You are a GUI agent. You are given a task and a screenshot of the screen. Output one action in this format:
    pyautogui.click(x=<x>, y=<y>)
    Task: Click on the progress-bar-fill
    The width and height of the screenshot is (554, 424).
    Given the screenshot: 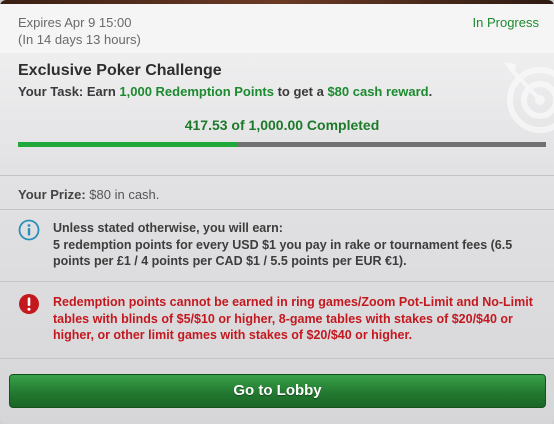 What is the action you would take?
    pyautogui.click(x=128, y=144)
    